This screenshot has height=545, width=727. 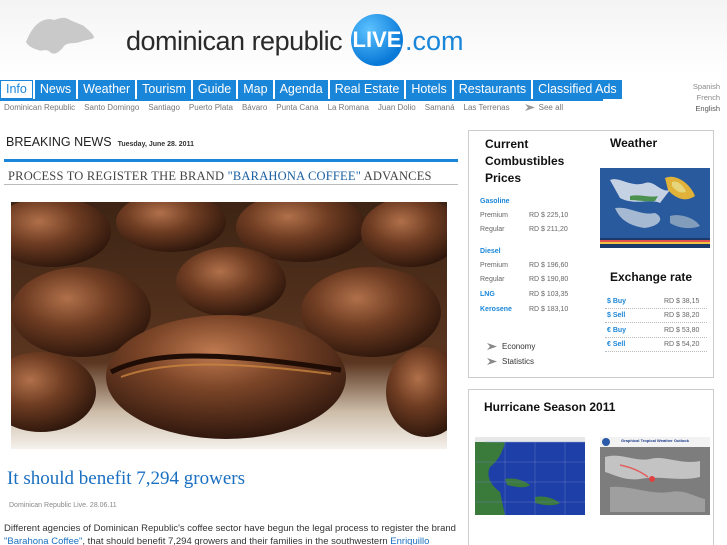 I want to click on site-header: dominican republic LIVE .com, so click(x=363, y=38).